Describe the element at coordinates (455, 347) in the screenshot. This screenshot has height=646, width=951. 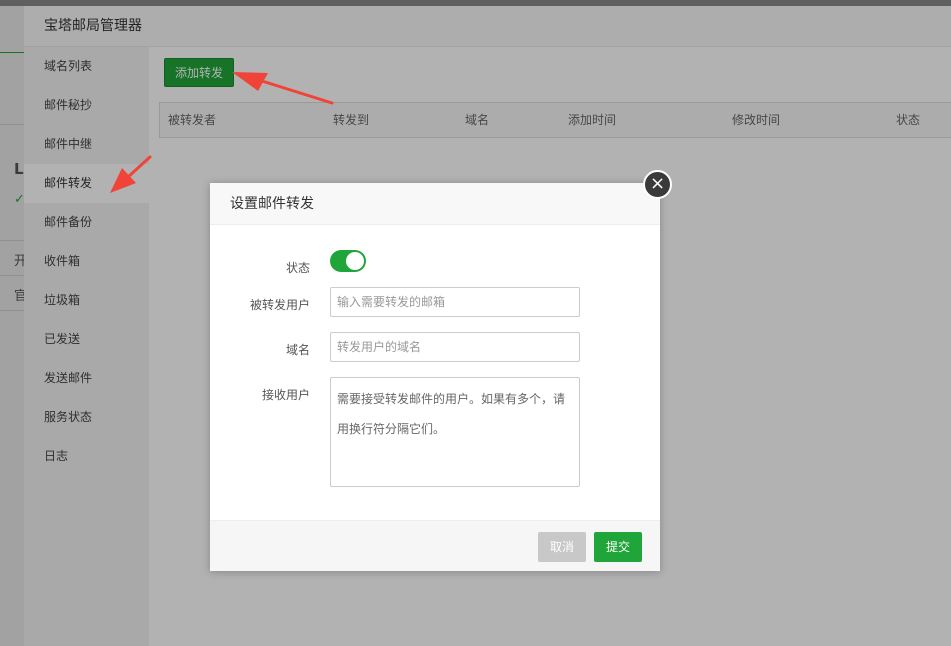
I see `domain-input` at that location.